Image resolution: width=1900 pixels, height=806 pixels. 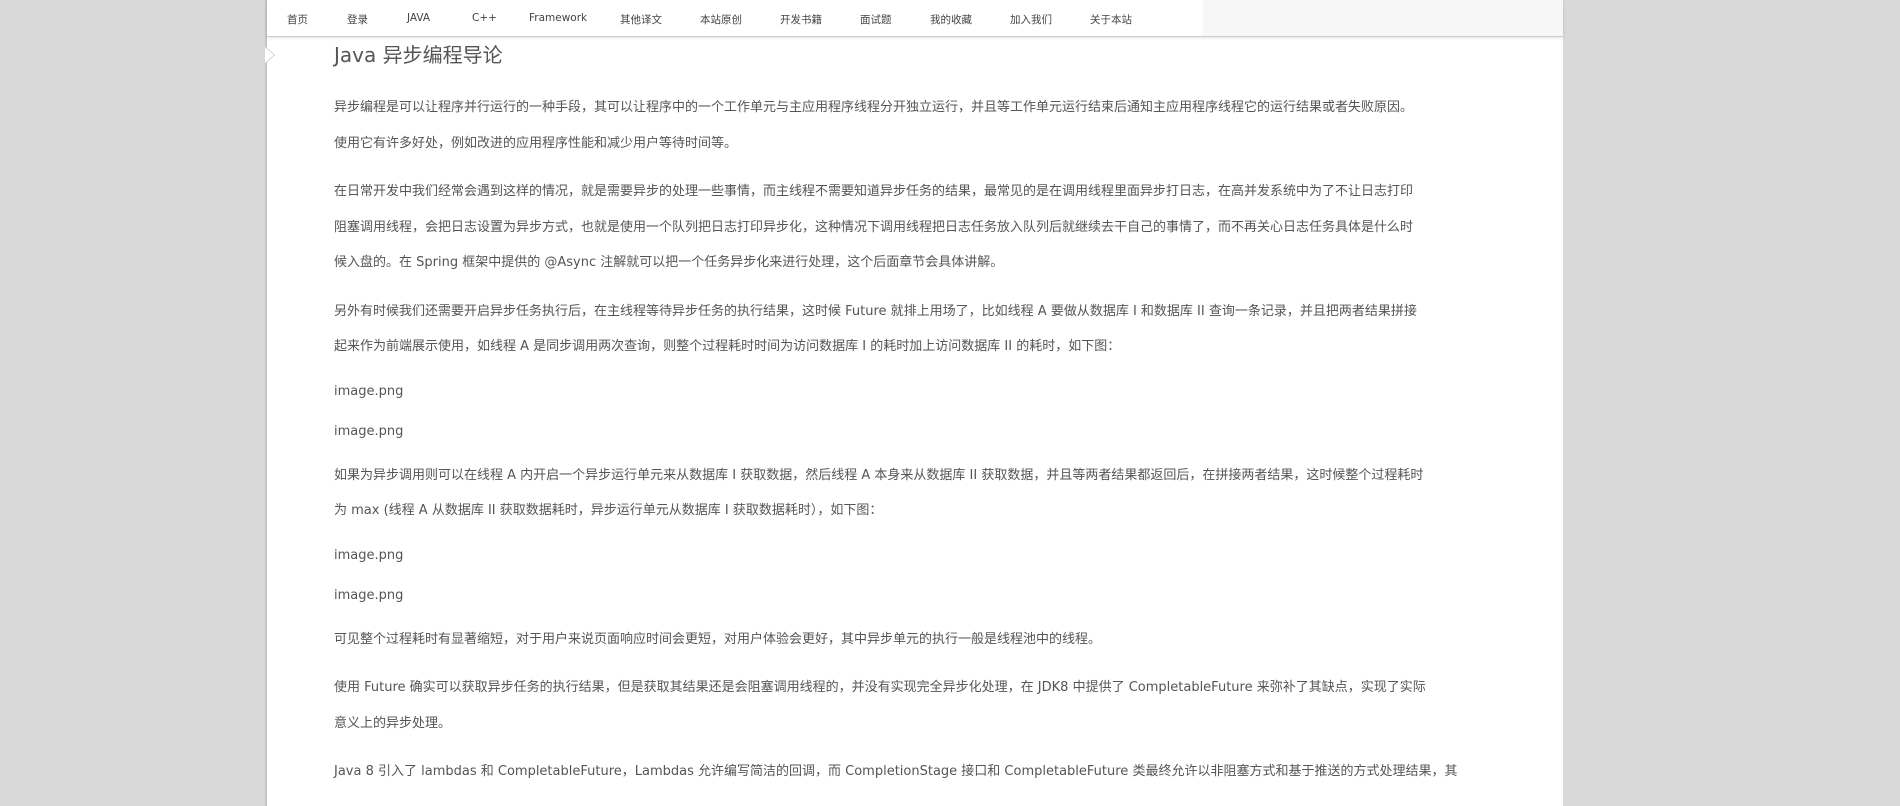 What do you see at coordinates (418, 55) in the screenshot?
I see `article-title: Java 异步编程导论` at bounding box center [418, 55].